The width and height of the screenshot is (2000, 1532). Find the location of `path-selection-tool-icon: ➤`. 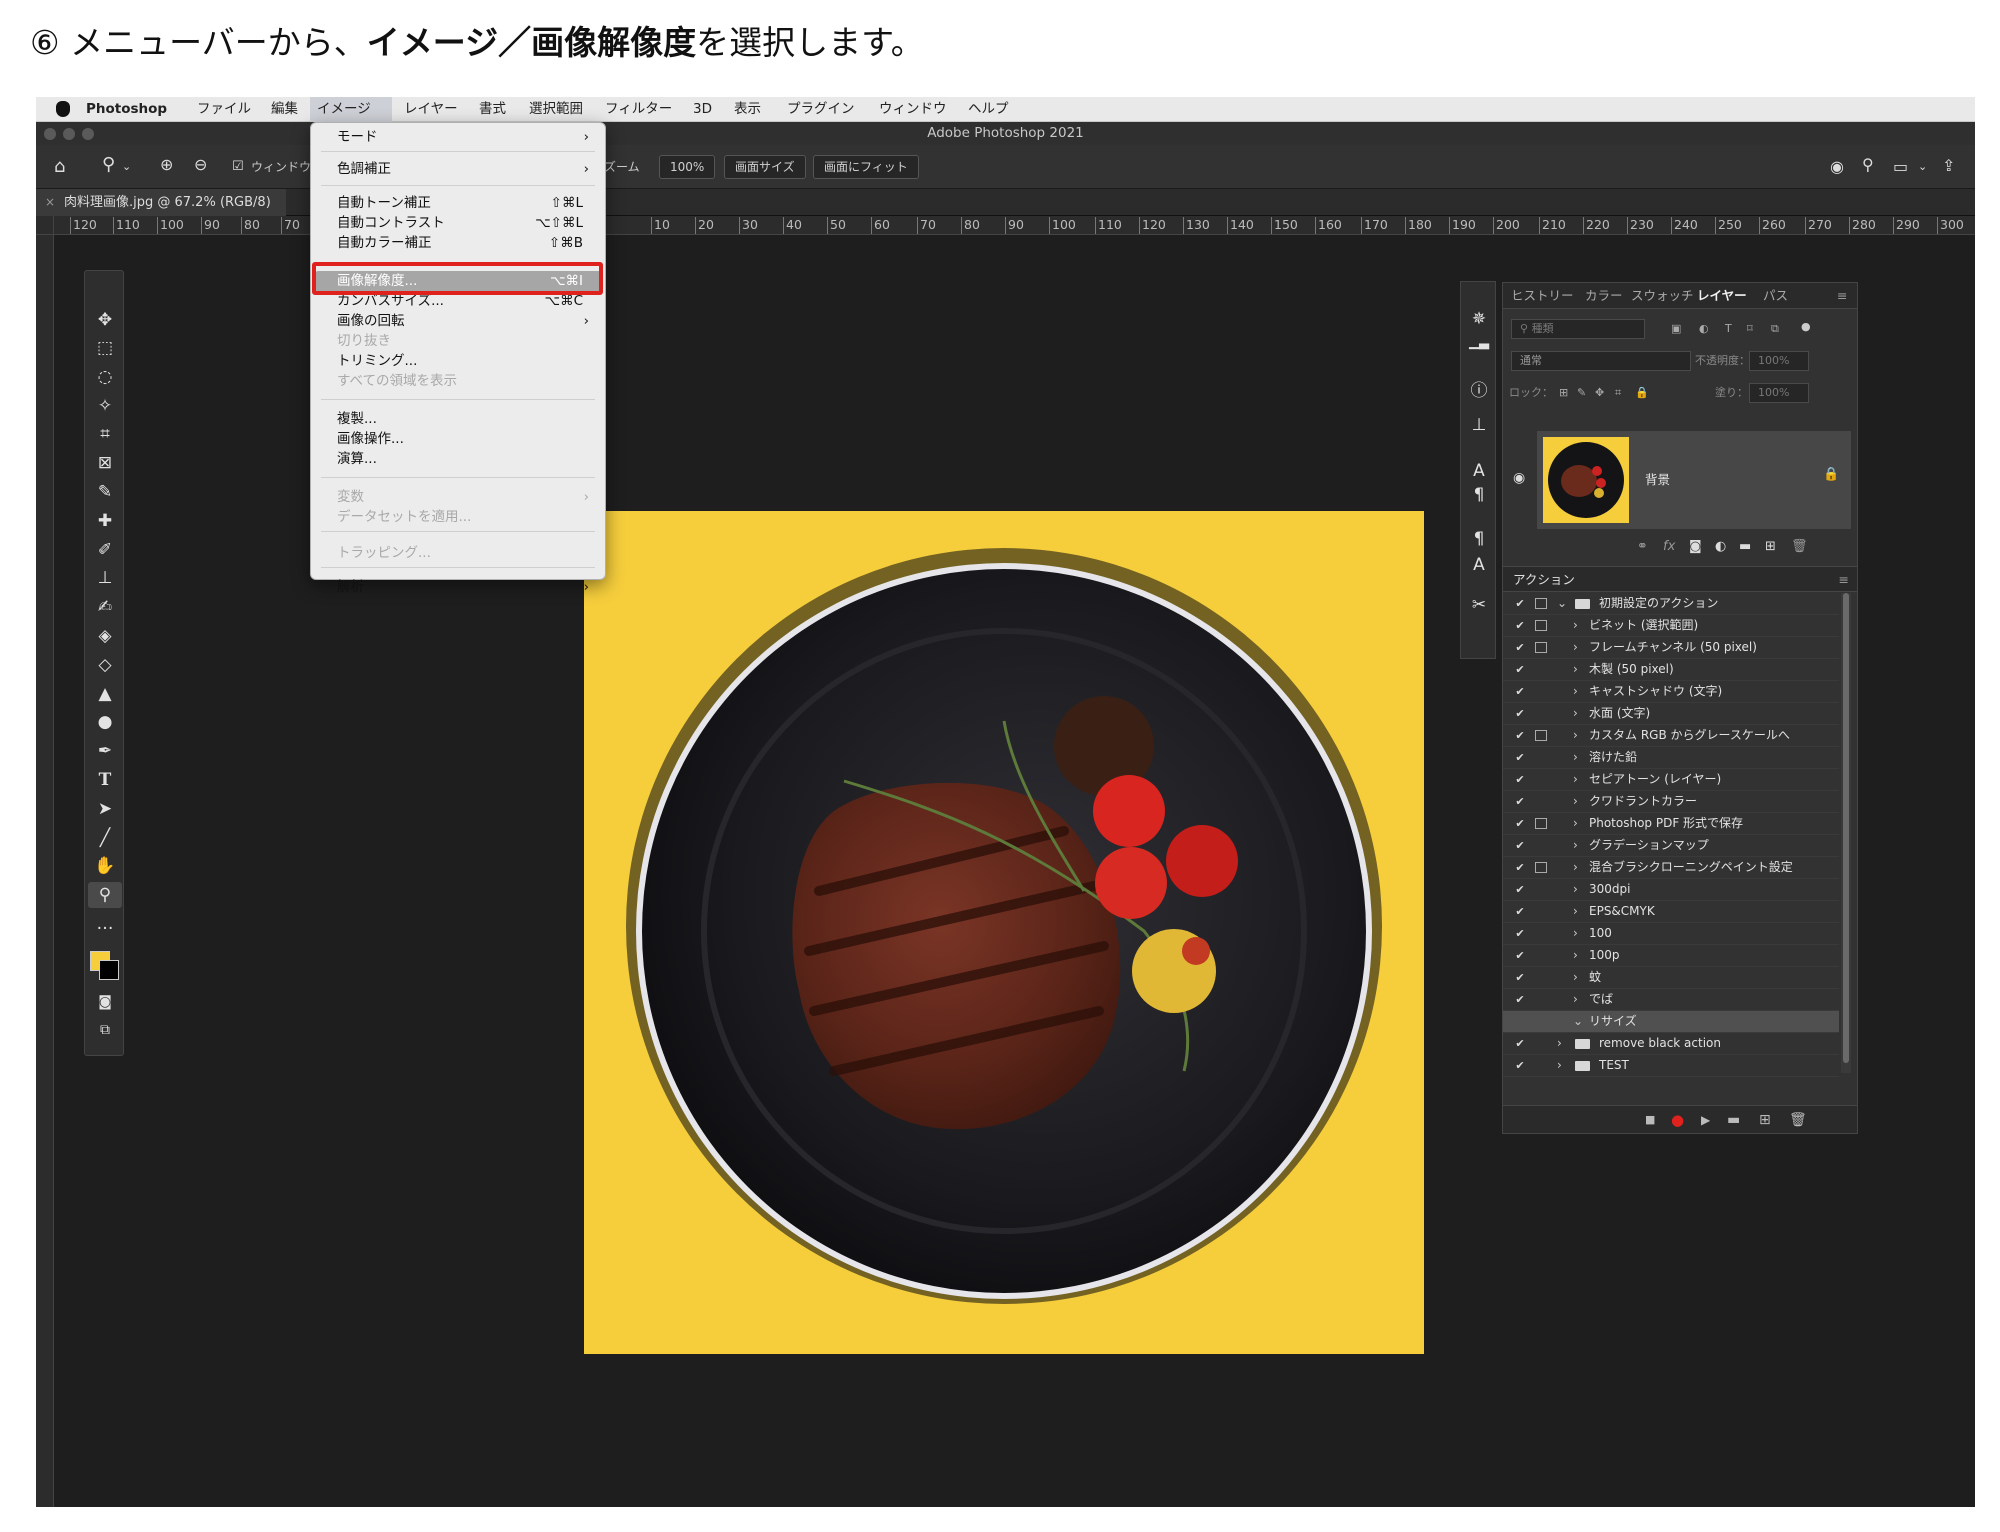

path-selection-tool-icon: ➤ is located at coordinates (105, 809).